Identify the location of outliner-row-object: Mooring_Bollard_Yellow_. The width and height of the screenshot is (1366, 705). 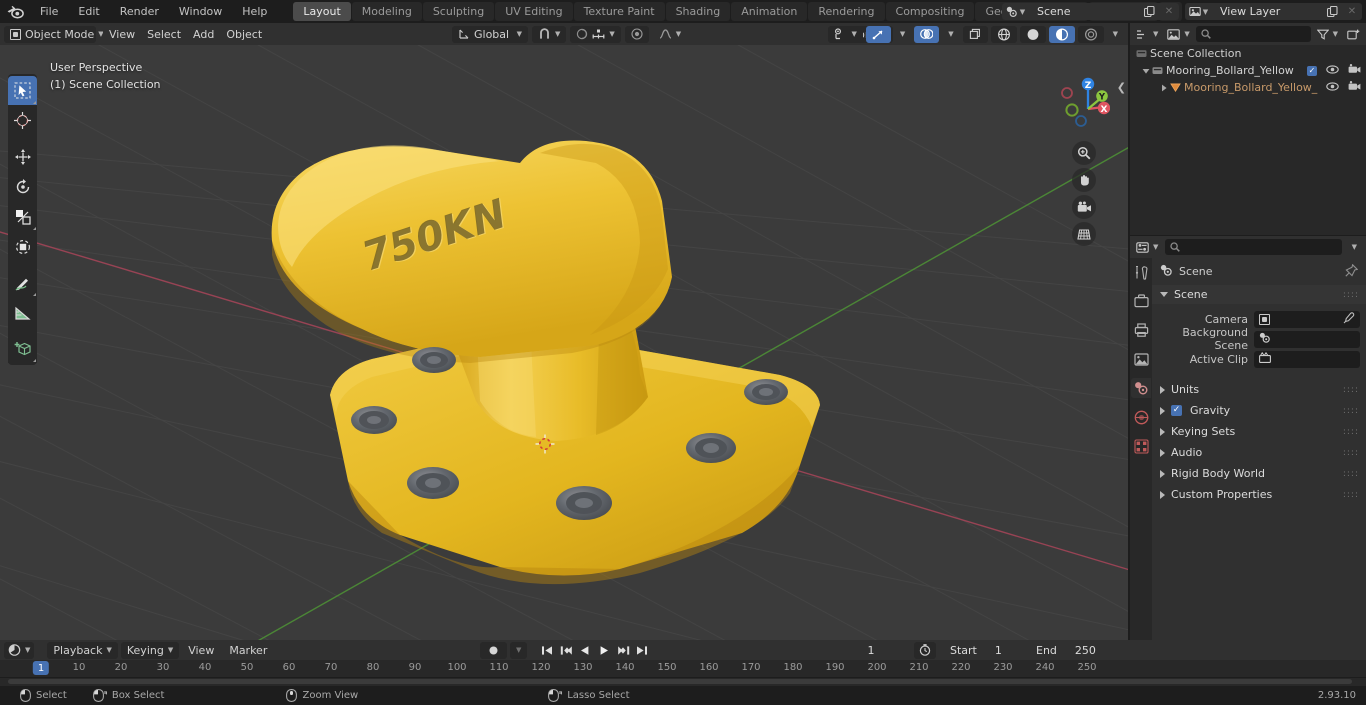
(1248, 87).